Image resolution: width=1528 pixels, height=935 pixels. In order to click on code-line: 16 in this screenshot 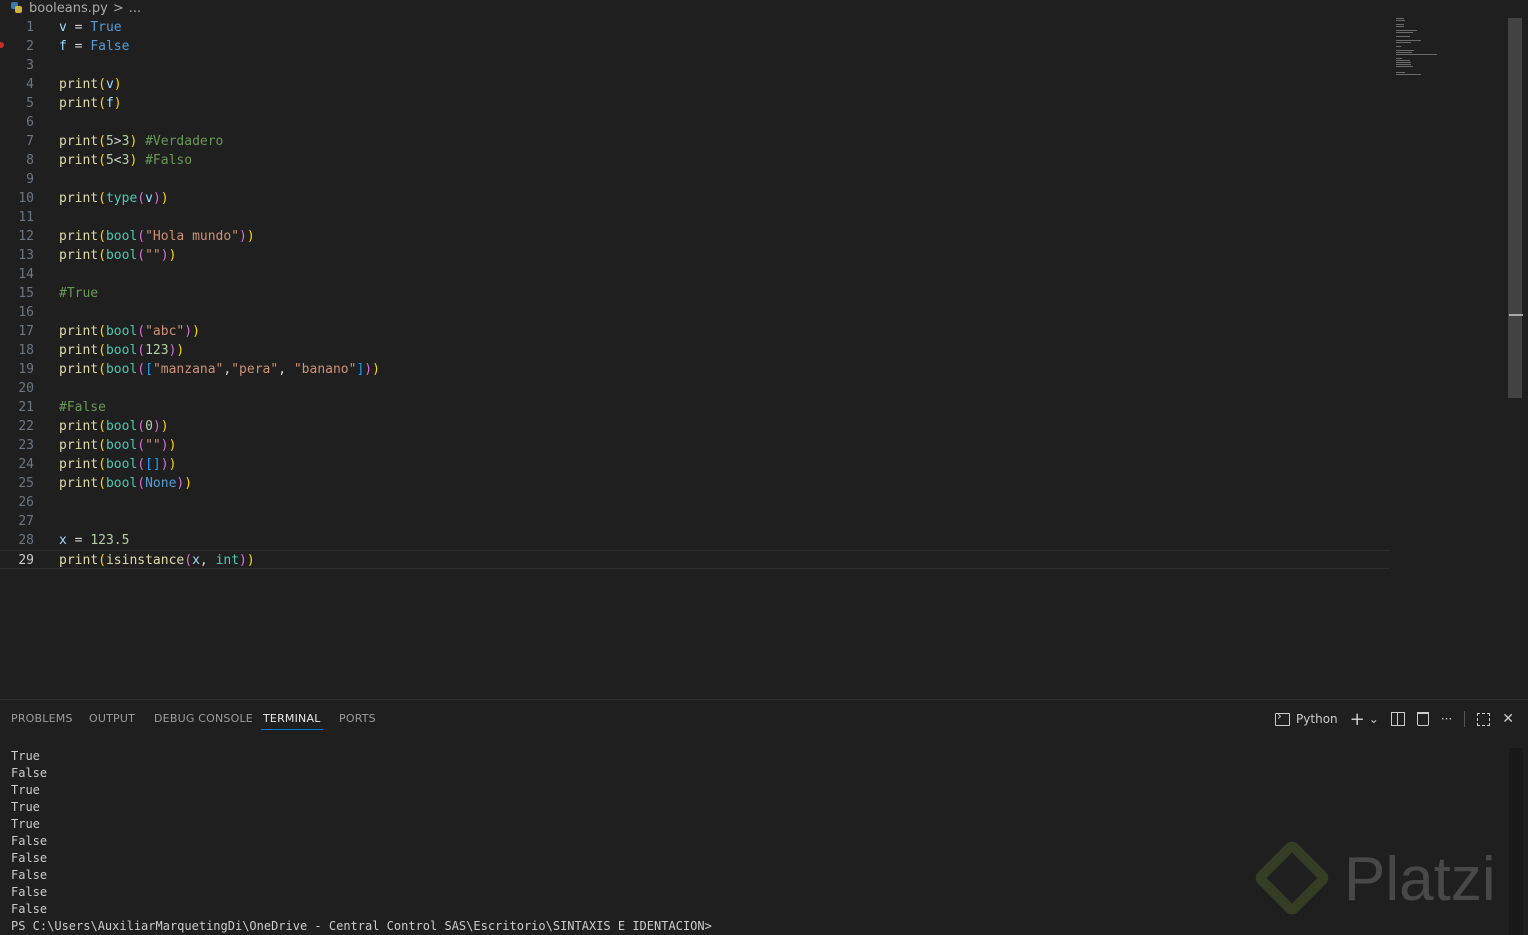, I will do `click(695, 312)`.